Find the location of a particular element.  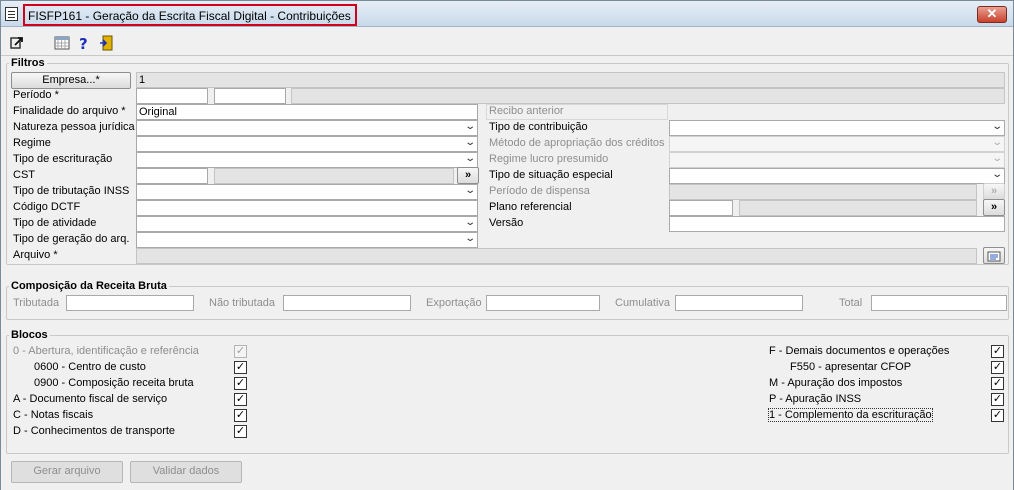

tipo-situacao-select: ⌄ is located at coordinates (837, 176).